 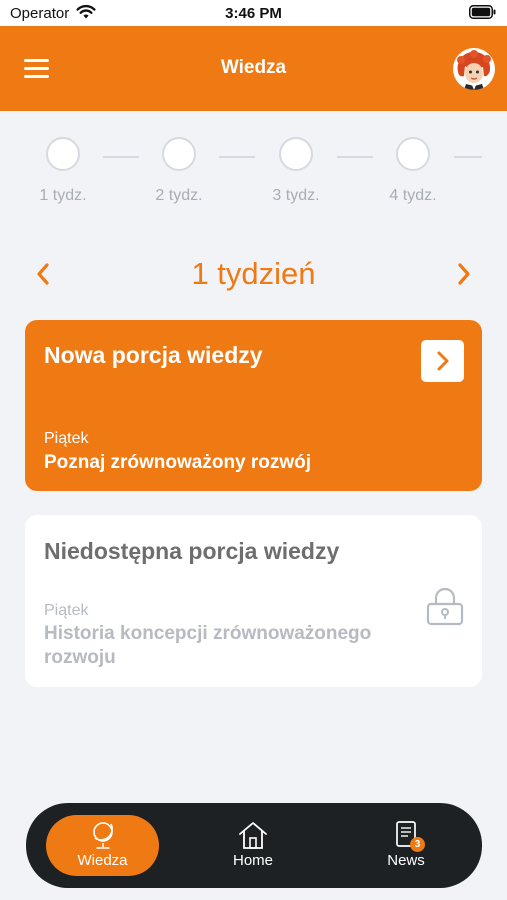 I want to click on avatar, so click(x=474, y=69).